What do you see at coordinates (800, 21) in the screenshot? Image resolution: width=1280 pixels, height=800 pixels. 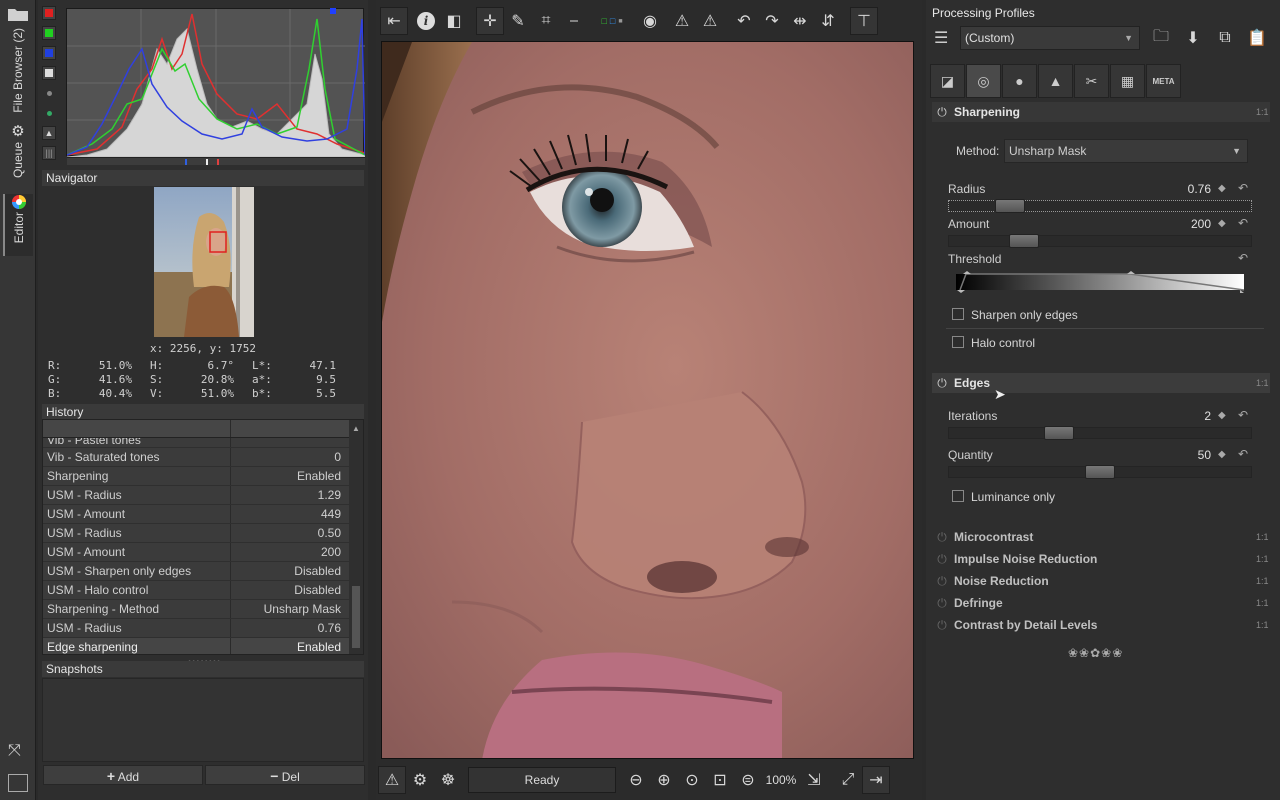 I see `flip-horizontal-icon: ⇹` at bounding box center [800, 21].